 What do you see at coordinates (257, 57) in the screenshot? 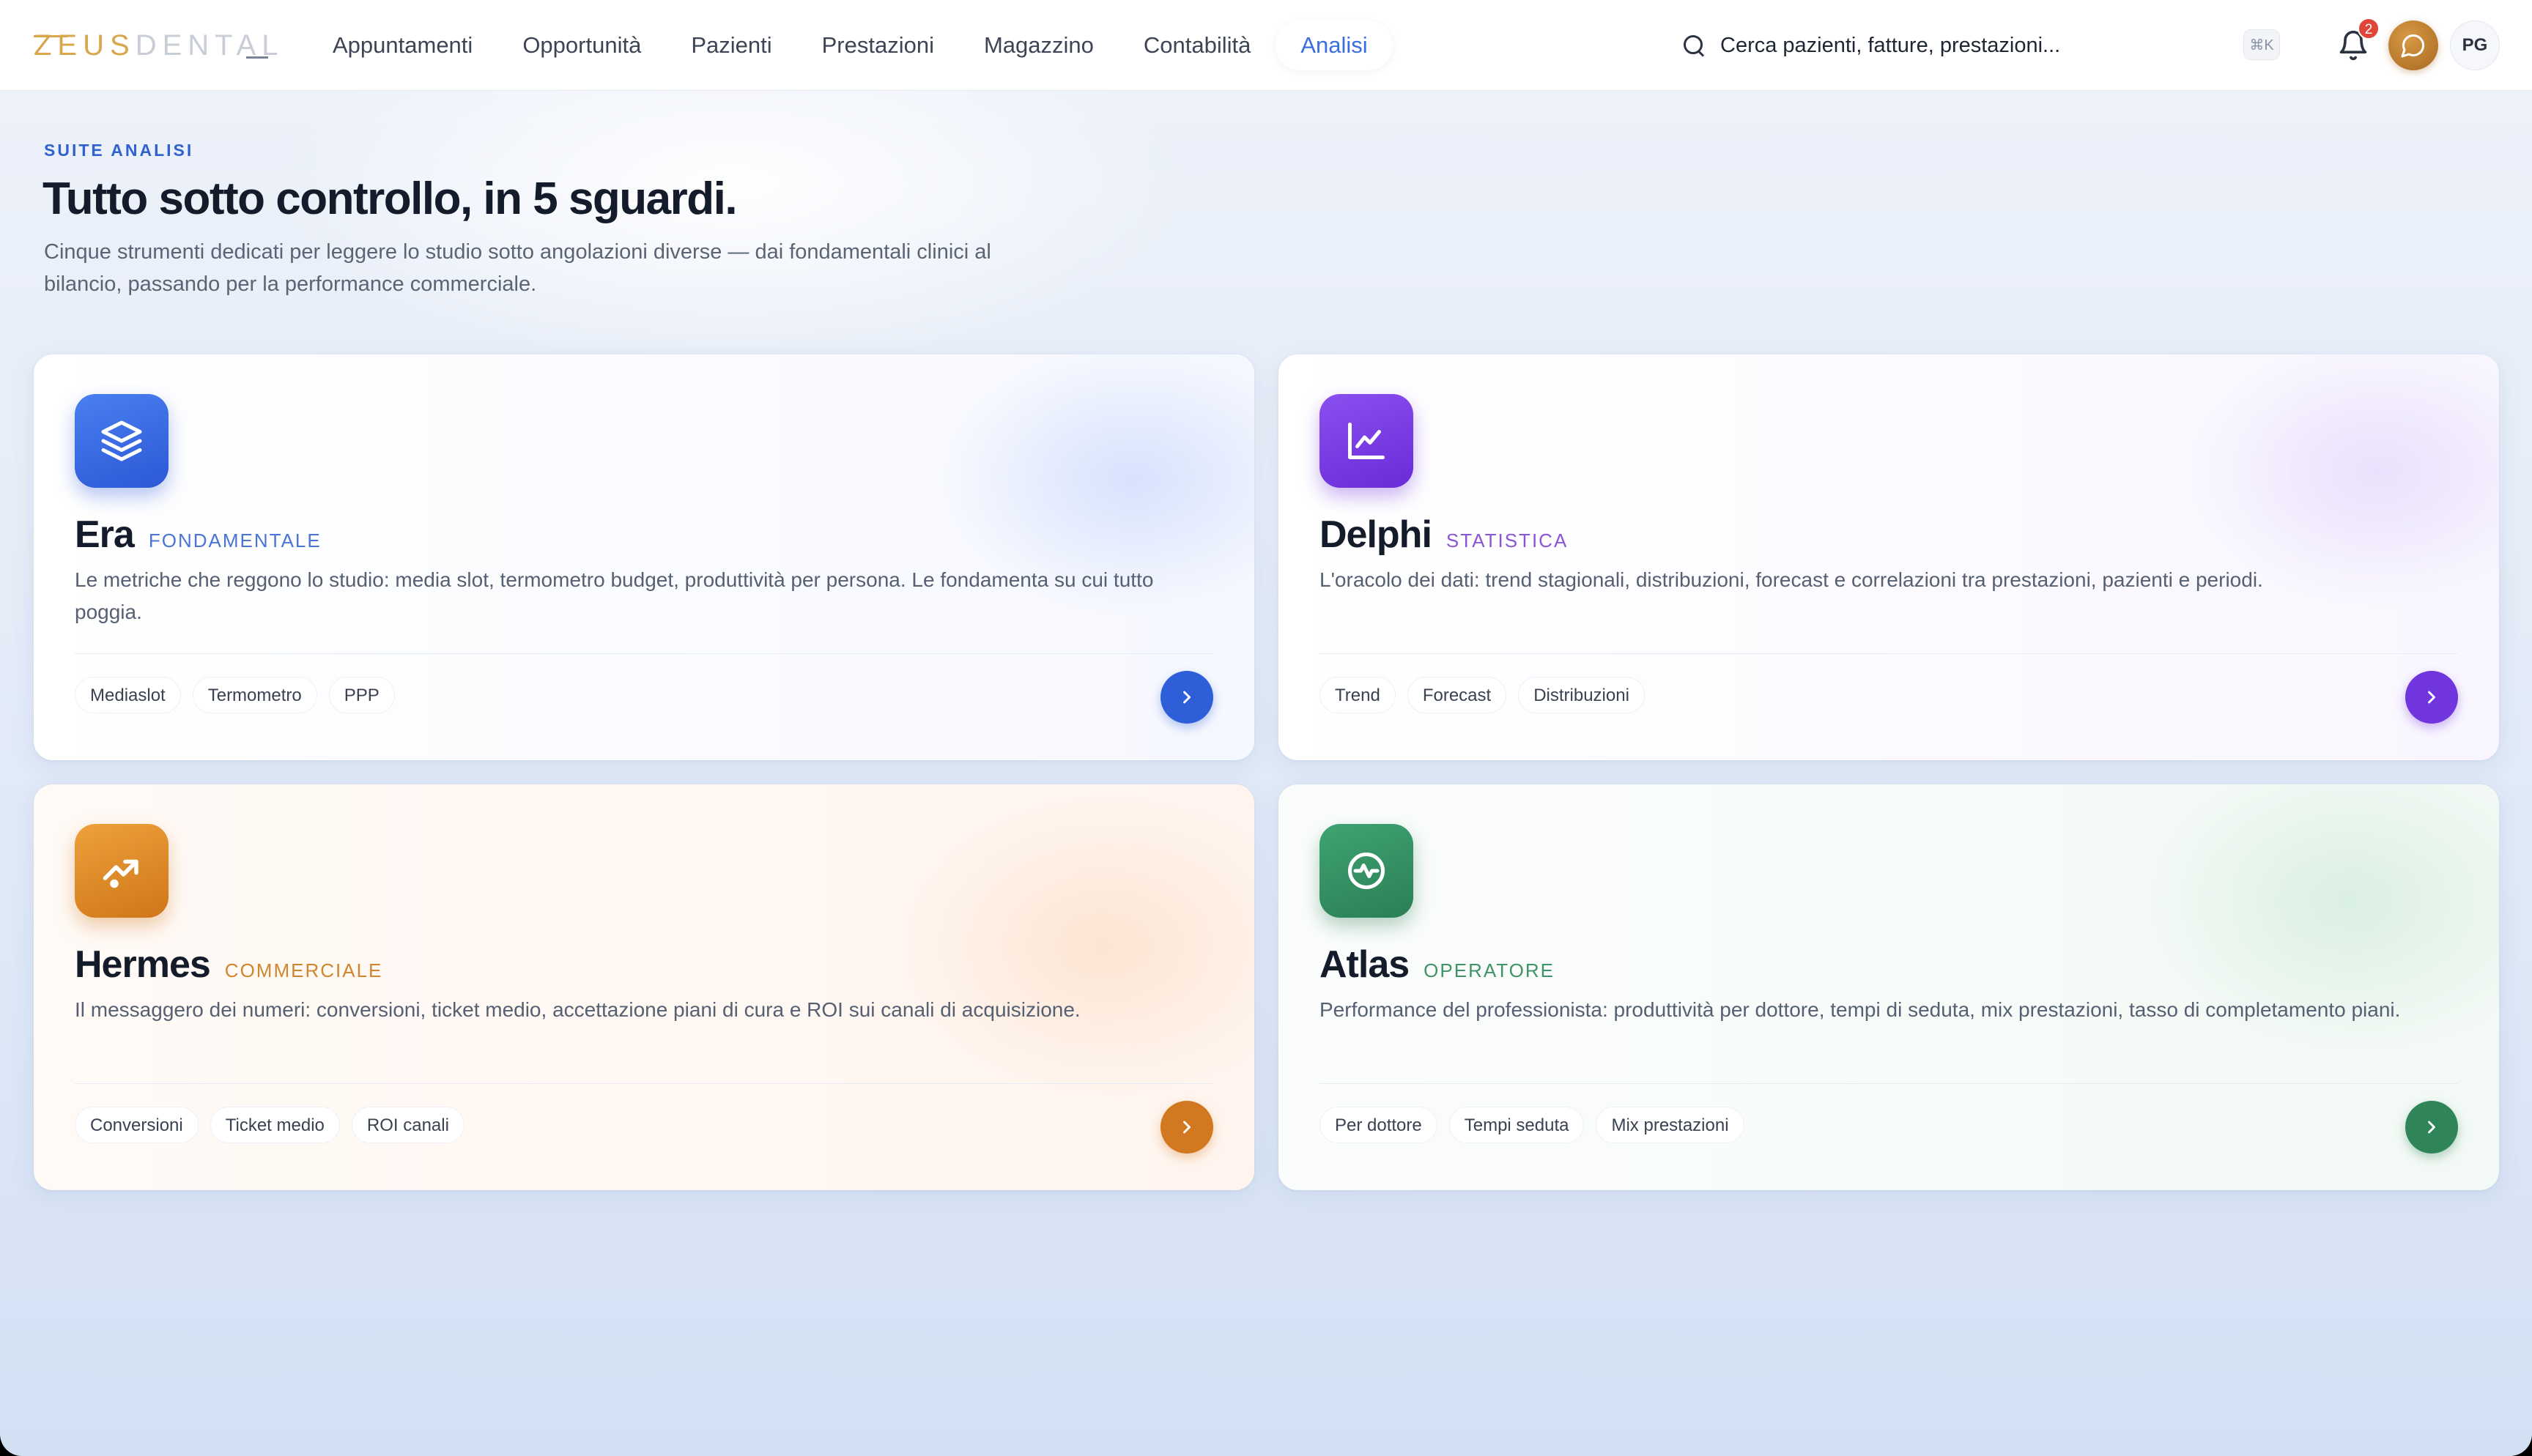
I see `logo-accent-line-right` at bounding box center [257, 57].